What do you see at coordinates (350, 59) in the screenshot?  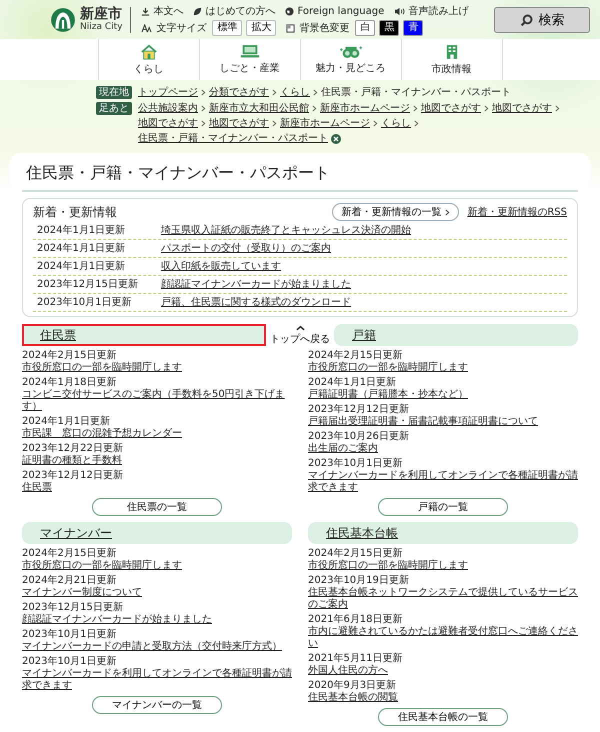 I see `nav-tab: 魅力・見どころ` at bounding box center [350, 59].